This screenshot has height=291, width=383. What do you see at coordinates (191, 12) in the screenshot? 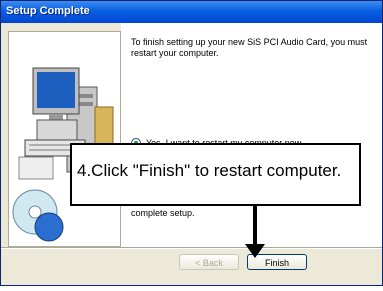
I see `title-bar: Setup Complete` at bounding box center [191, 12].